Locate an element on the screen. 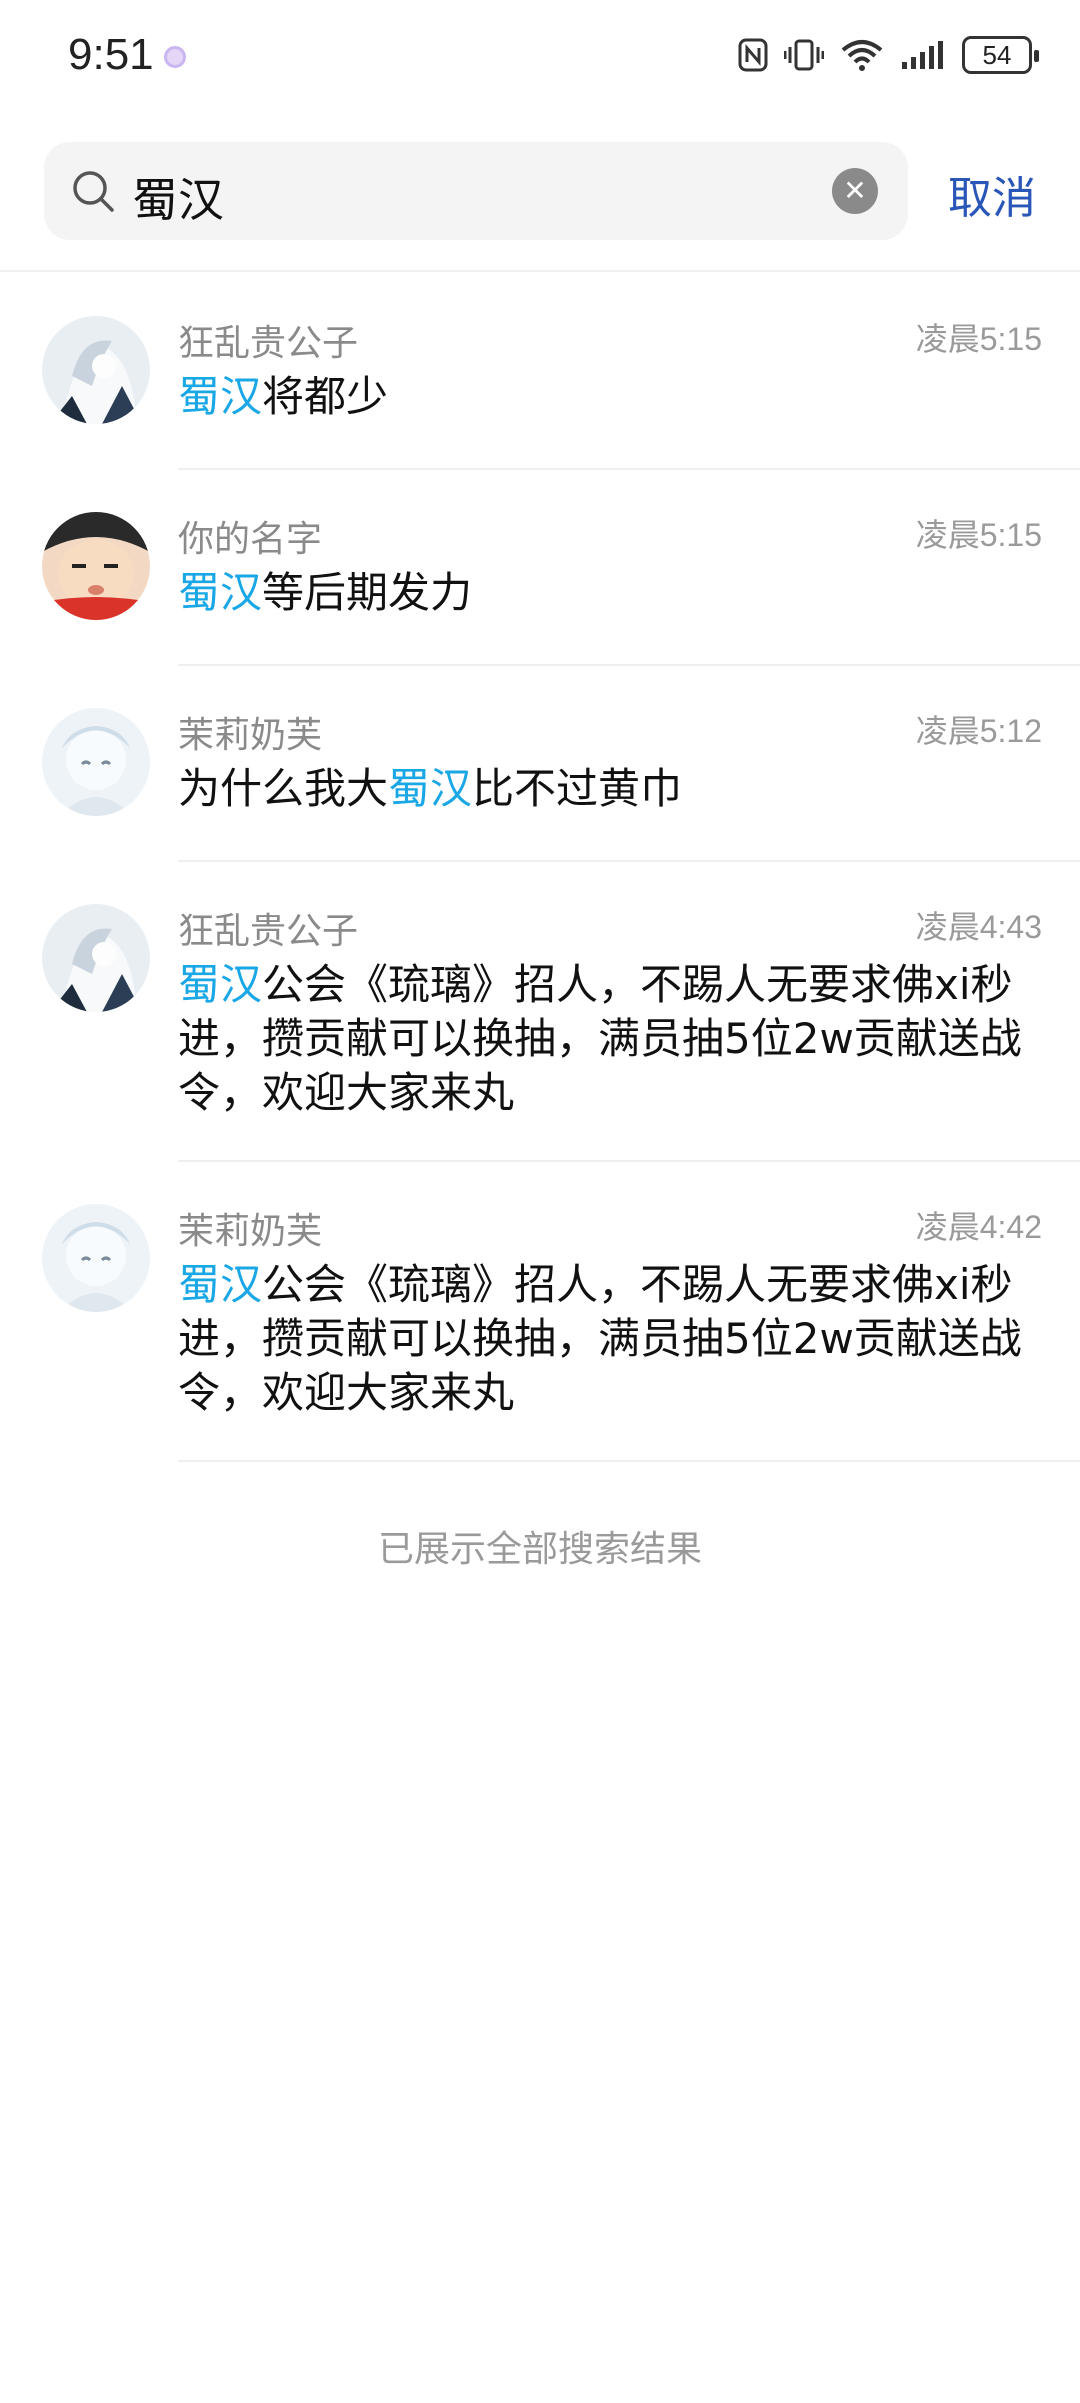 The width and height of the screenshot is (1080, 2403). status-icons: 54 is located at coordinates (888, 55).